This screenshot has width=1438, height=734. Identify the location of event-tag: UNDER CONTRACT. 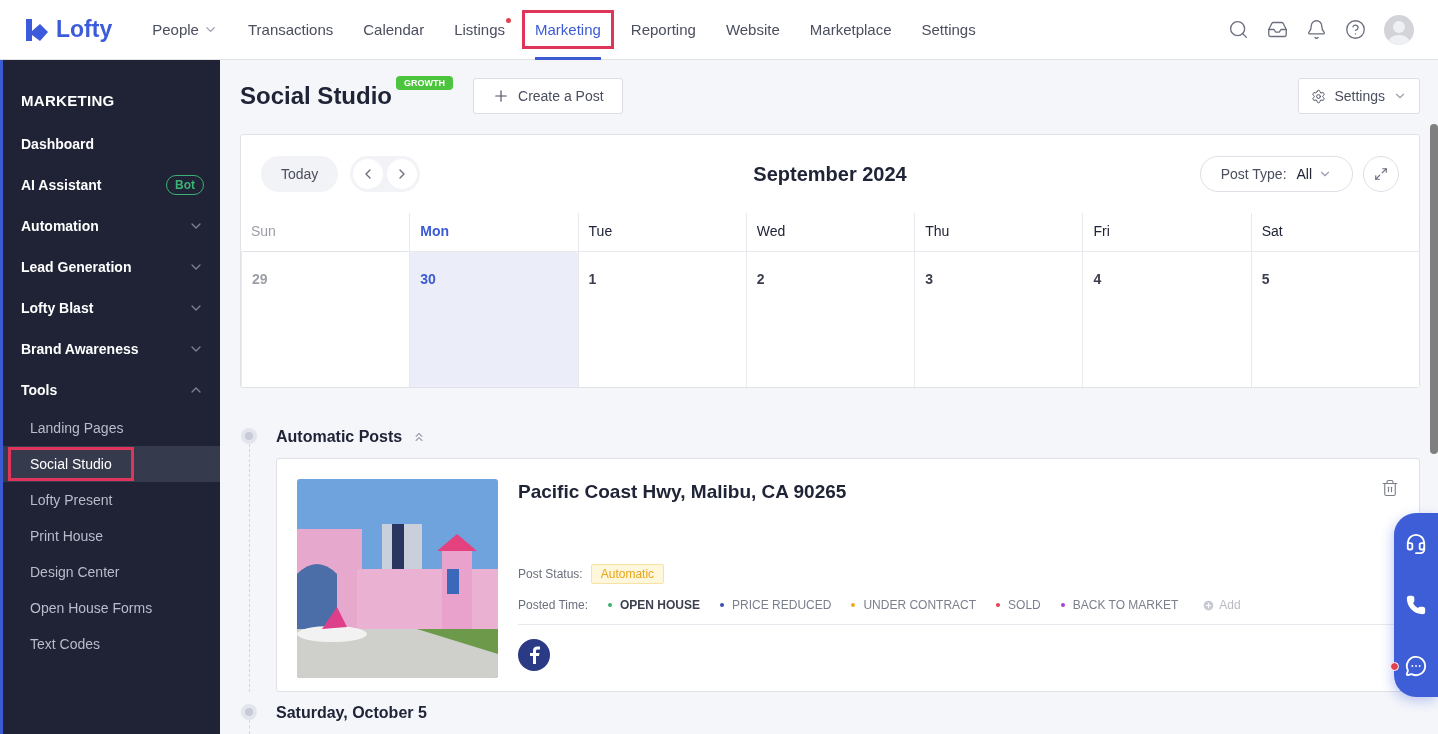
(914, 605).